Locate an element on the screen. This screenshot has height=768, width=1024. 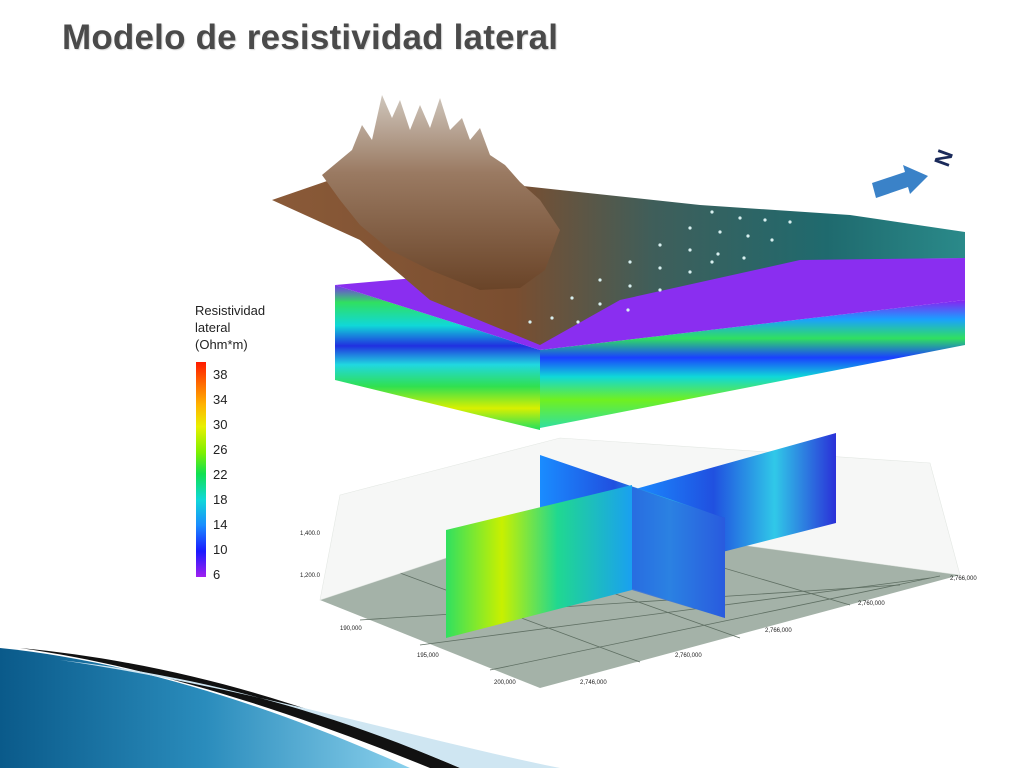
z-tick-label: 1,400.0 is located at coordinates (310, 534).